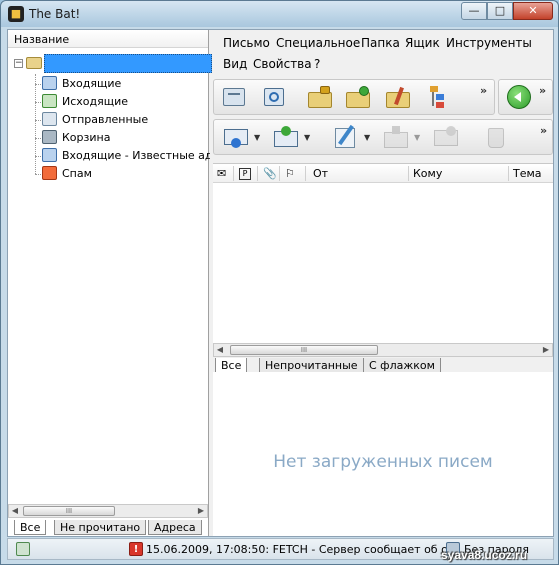 Image resolution: width=559 pixels, height=565 pixels. What do you see at coordinates (49, 173) in the screenshot?
I see `spam-folder-icon` at bounding box center [49, 173].